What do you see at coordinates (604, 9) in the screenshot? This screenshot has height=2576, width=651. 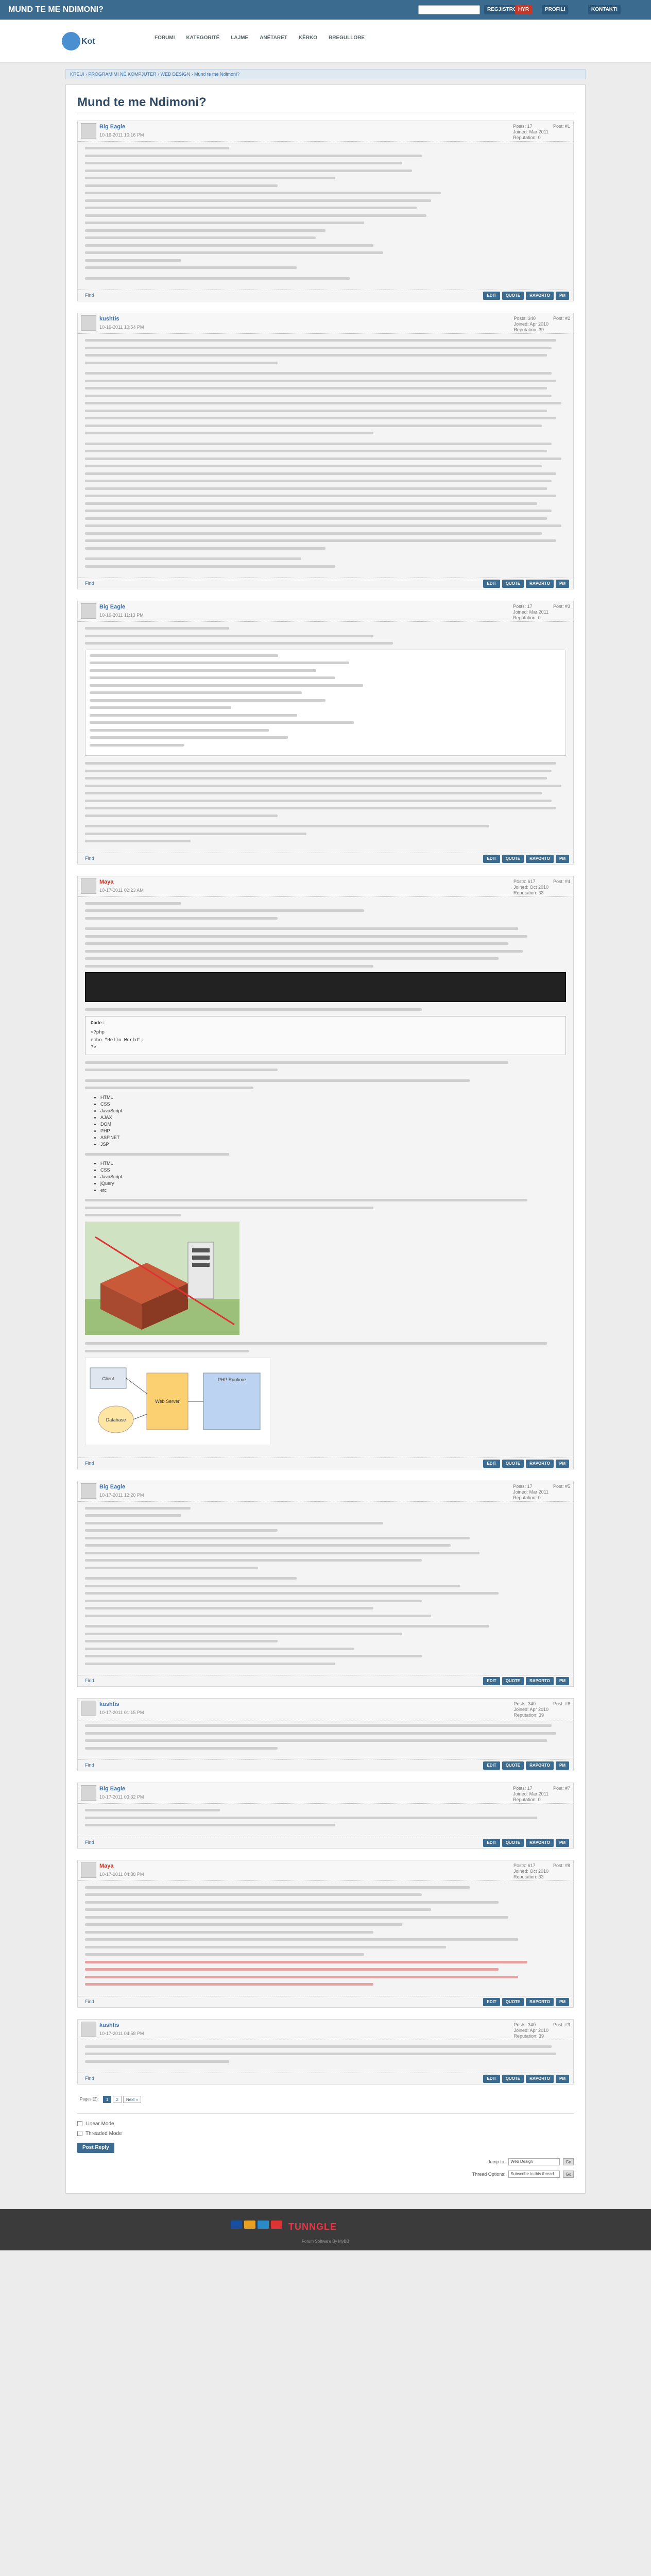 I see `contact-button: KONTAKTI` at bounding box center [604, 9].